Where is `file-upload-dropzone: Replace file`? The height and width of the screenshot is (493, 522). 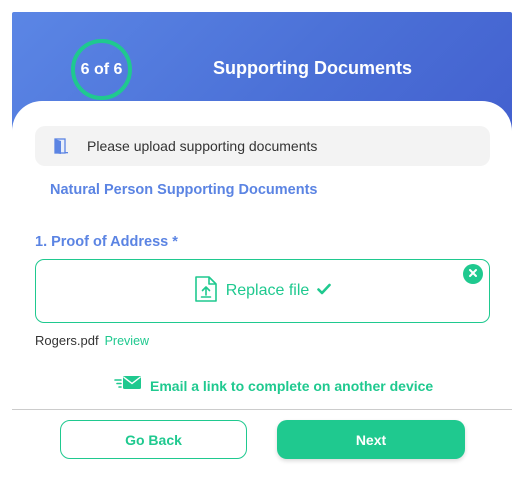
file-upload-dropzone: Replace file is located at coordinates (262, 291).